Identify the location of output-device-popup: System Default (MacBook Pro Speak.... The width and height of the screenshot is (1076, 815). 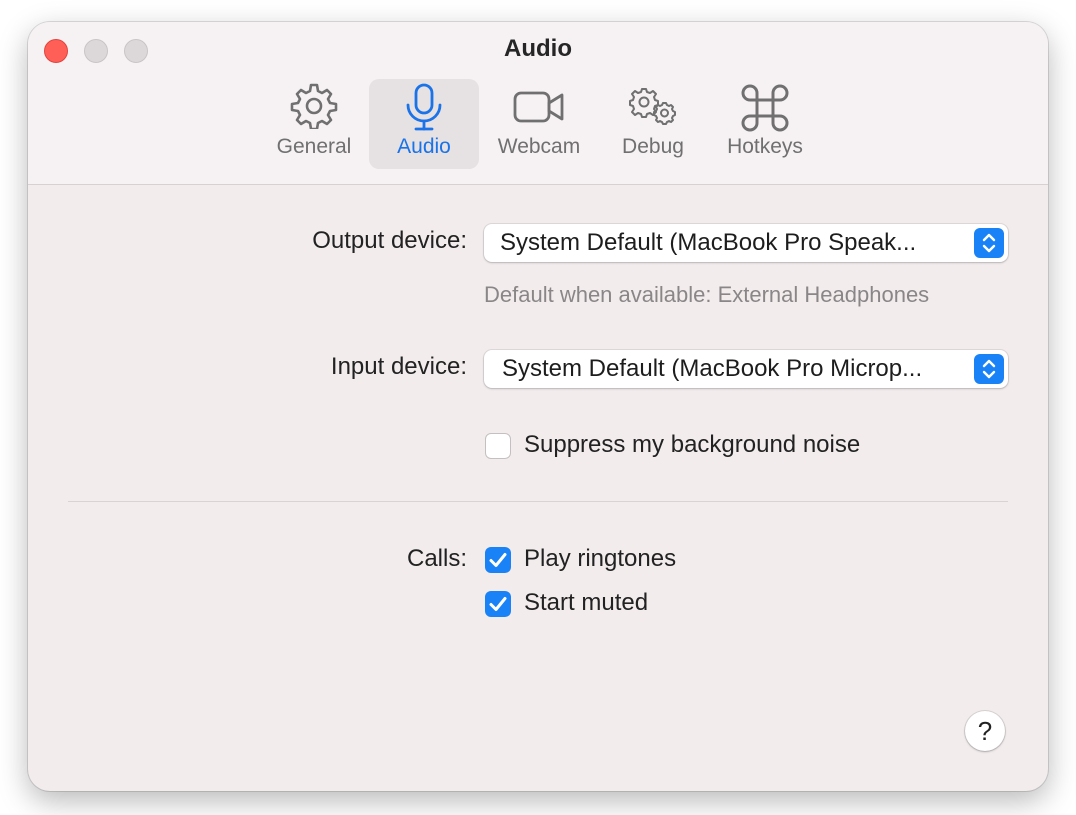
(746, 243).